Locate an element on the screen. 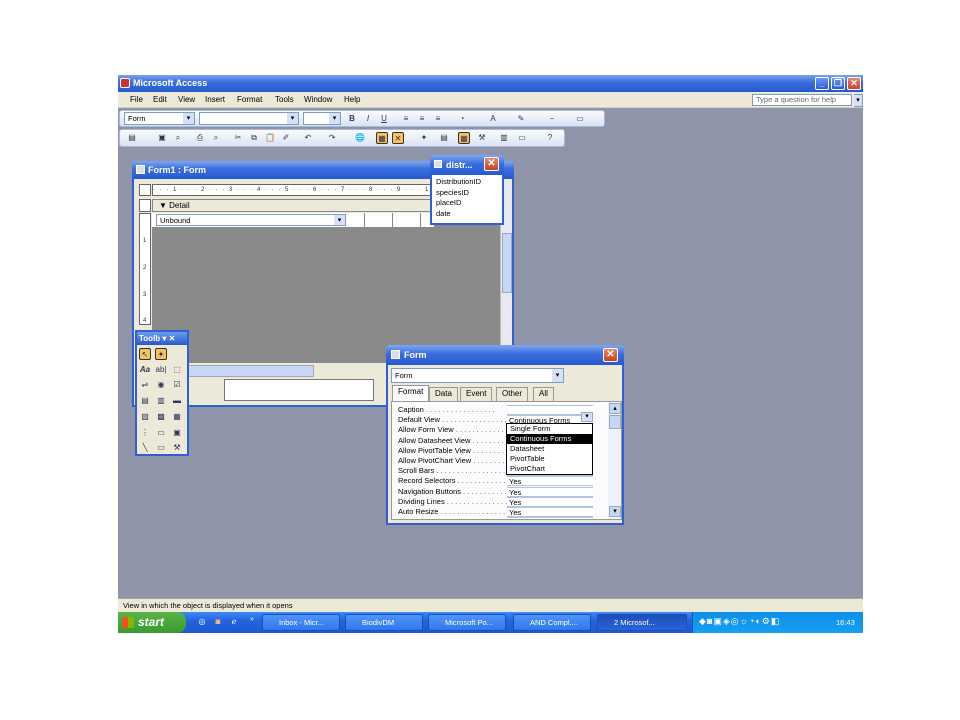 This screenshot has height=720, width=960. align-center-icon: ≡ is located at coordinates (422, 119).